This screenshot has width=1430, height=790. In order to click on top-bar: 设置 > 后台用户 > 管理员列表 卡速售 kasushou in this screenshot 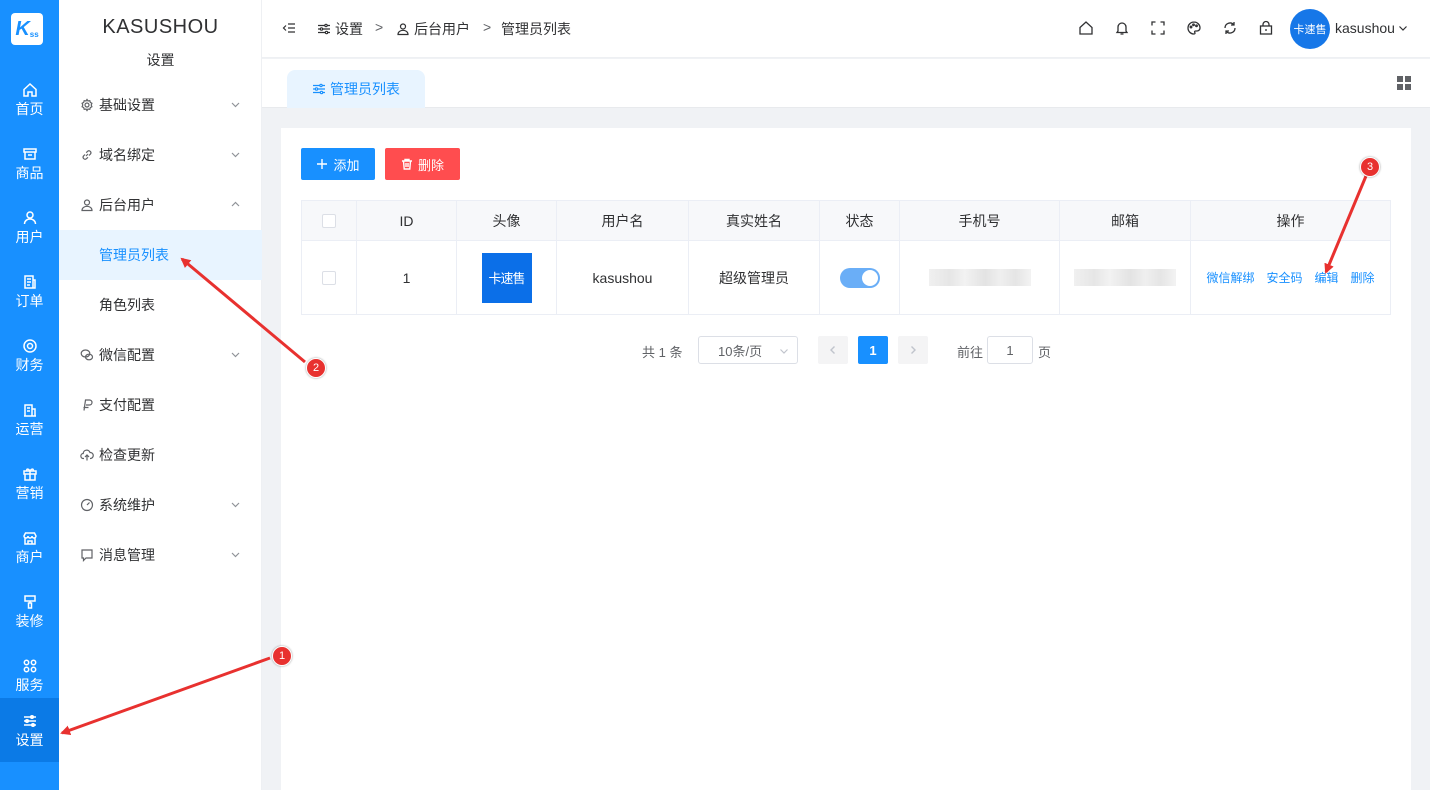, I will do `click(846, 29)`.